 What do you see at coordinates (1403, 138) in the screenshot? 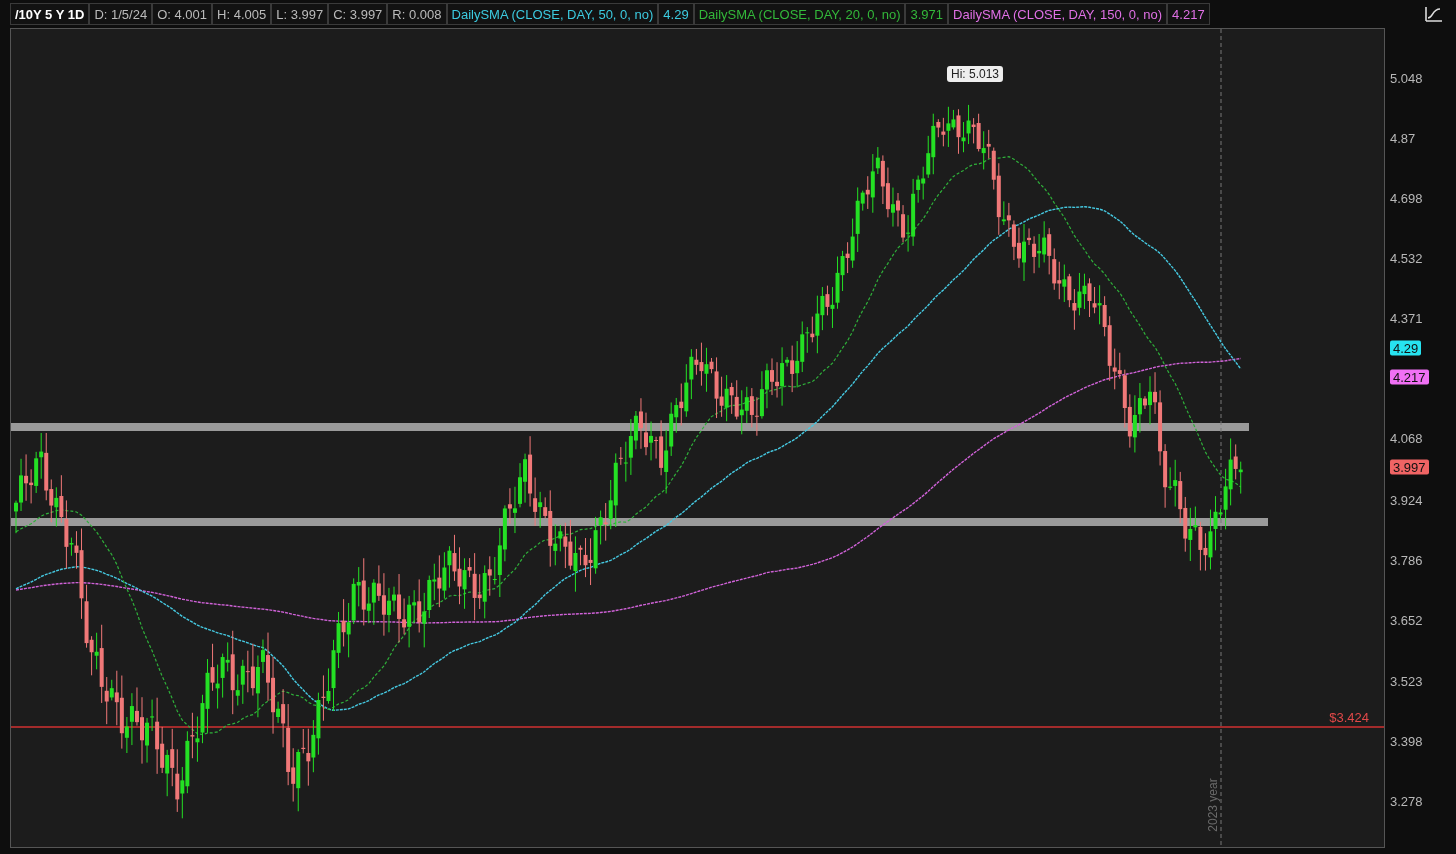
I see `axis-tick-label: 4.87` at bounding box center [1403, 138].